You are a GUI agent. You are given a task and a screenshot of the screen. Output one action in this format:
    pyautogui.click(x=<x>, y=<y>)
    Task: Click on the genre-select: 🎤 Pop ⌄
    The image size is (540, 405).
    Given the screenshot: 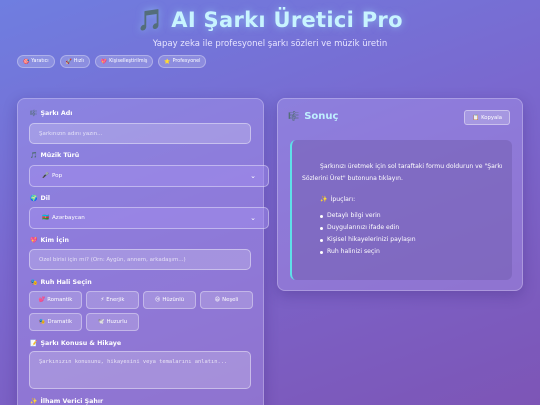 What is the action you would take?
    pyautogui.click(x=149, y=176)
    